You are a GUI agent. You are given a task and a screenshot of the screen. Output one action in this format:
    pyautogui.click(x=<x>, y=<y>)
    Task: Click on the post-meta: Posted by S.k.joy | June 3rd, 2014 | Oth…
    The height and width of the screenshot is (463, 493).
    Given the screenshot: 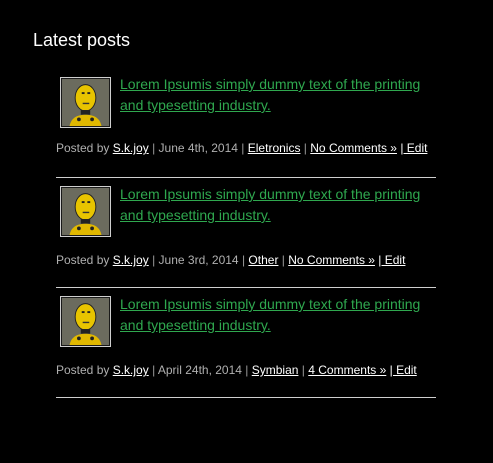 What is the action you would take?
    pyautogui.click(x=230, y=260)
    